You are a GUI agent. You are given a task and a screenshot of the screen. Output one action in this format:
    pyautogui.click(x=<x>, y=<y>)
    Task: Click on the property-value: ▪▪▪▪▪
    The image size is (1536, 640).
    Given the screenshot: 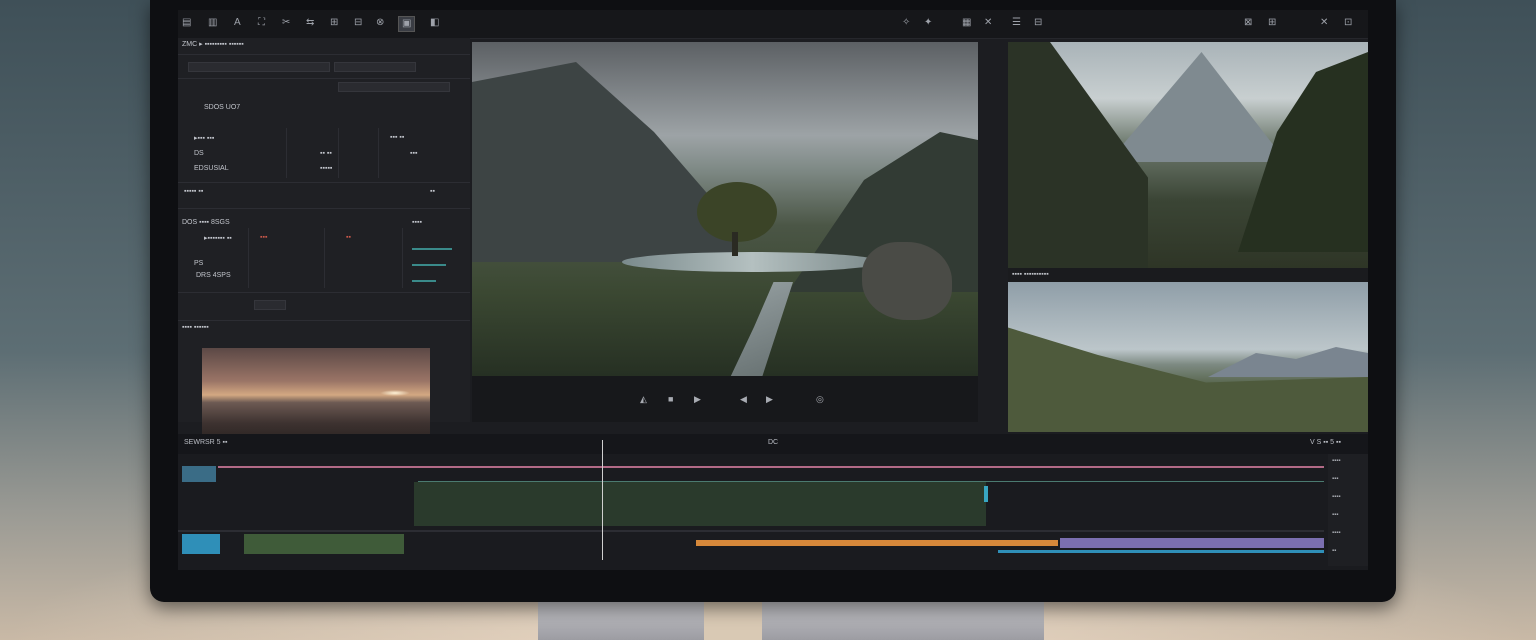 What is the action you would take?
    pyautogui.click(x=326, y=168)
    